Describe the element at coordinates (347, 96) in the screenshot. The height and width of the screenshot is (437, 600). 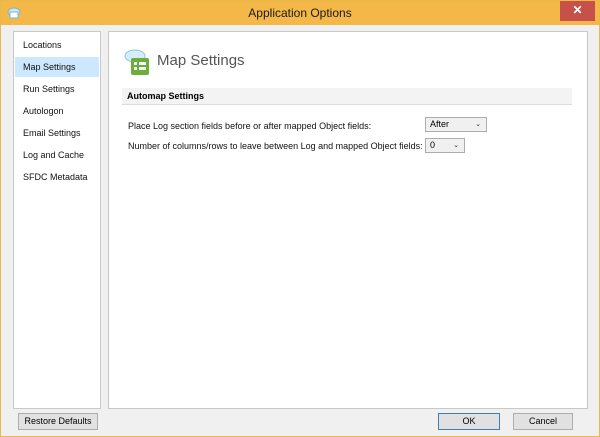
I see `section-header: Automap Settings` at that location.